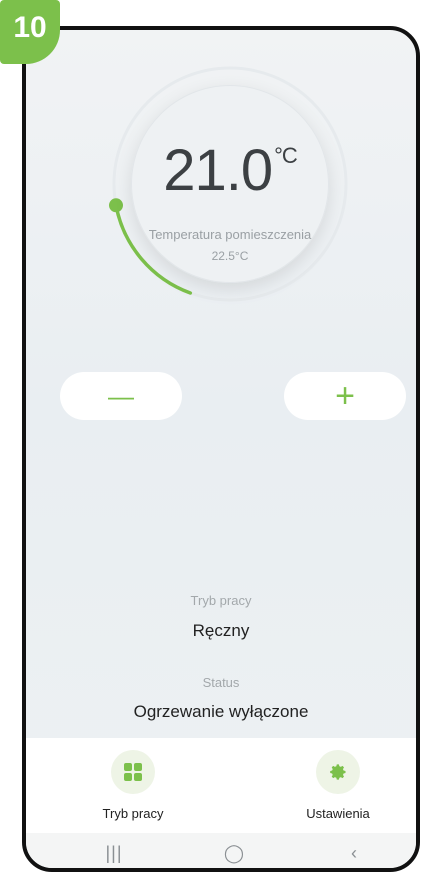 This screenshot has height=877, width=433. I want to click on status-label: Status, so click(221, 682).